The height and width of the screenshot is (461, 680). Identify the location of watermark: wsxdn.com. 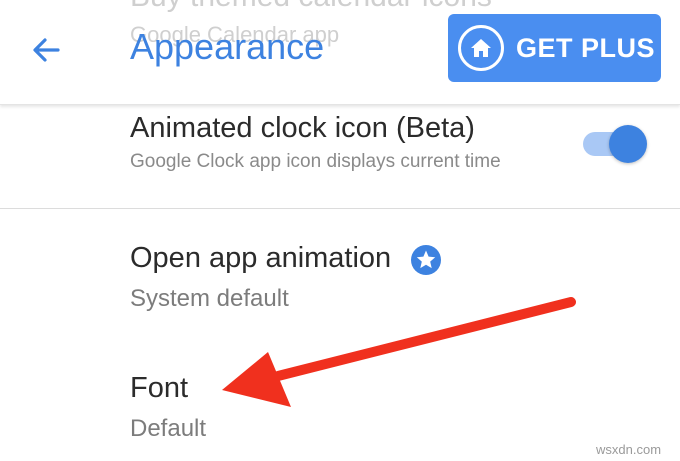
(629, 449).